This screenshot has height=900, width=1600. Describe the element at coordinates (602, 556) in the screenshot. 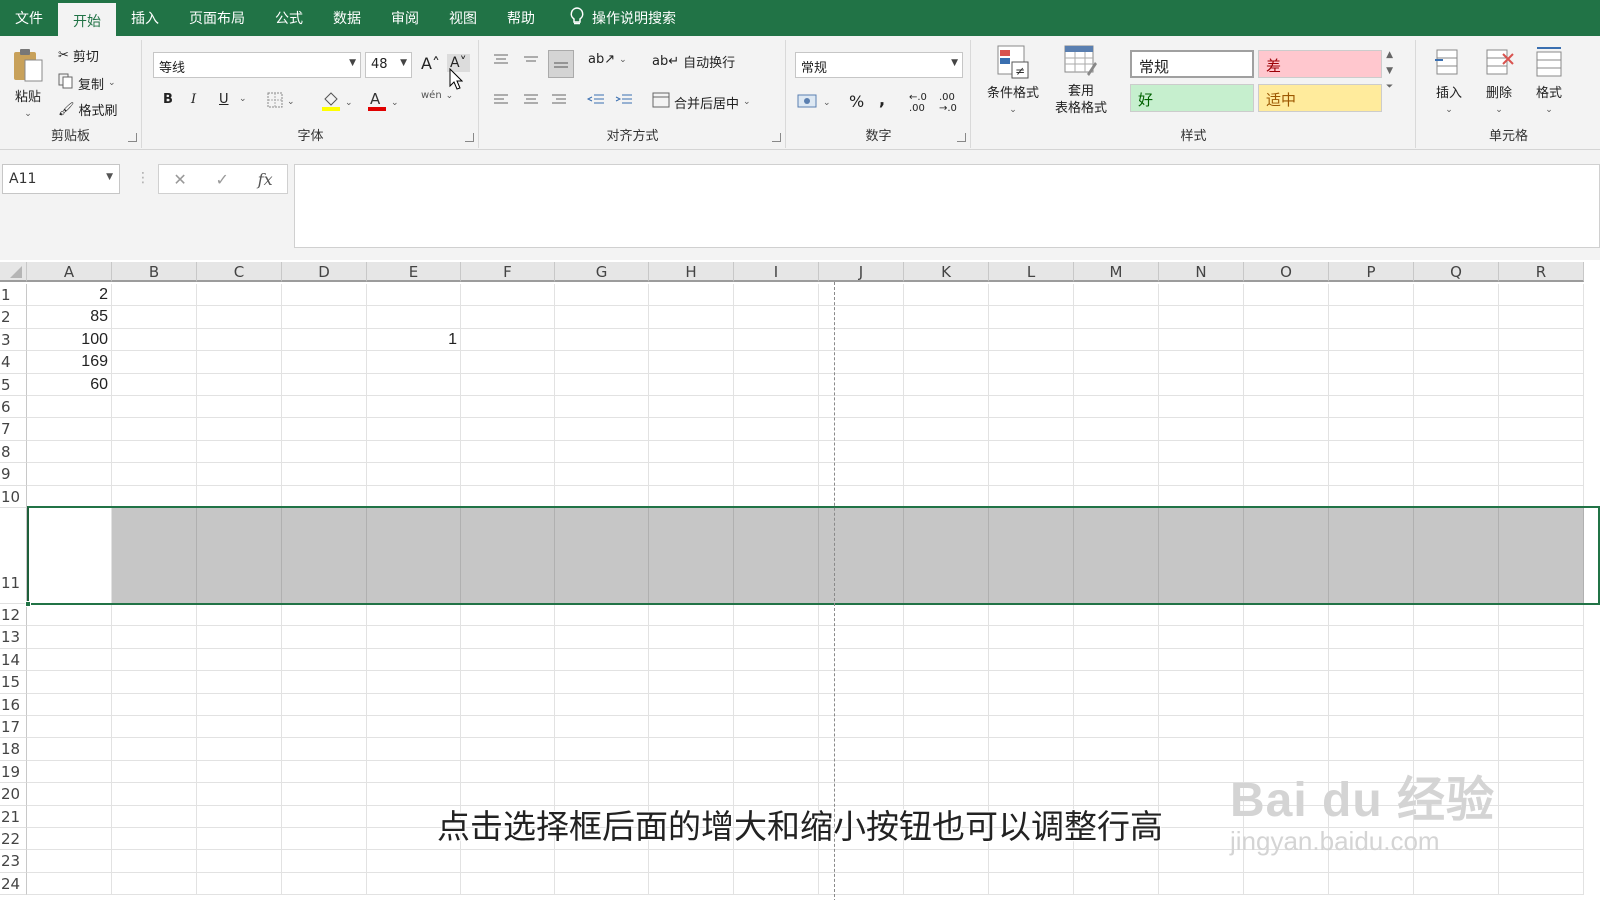

I see `cell-G11` at that location.